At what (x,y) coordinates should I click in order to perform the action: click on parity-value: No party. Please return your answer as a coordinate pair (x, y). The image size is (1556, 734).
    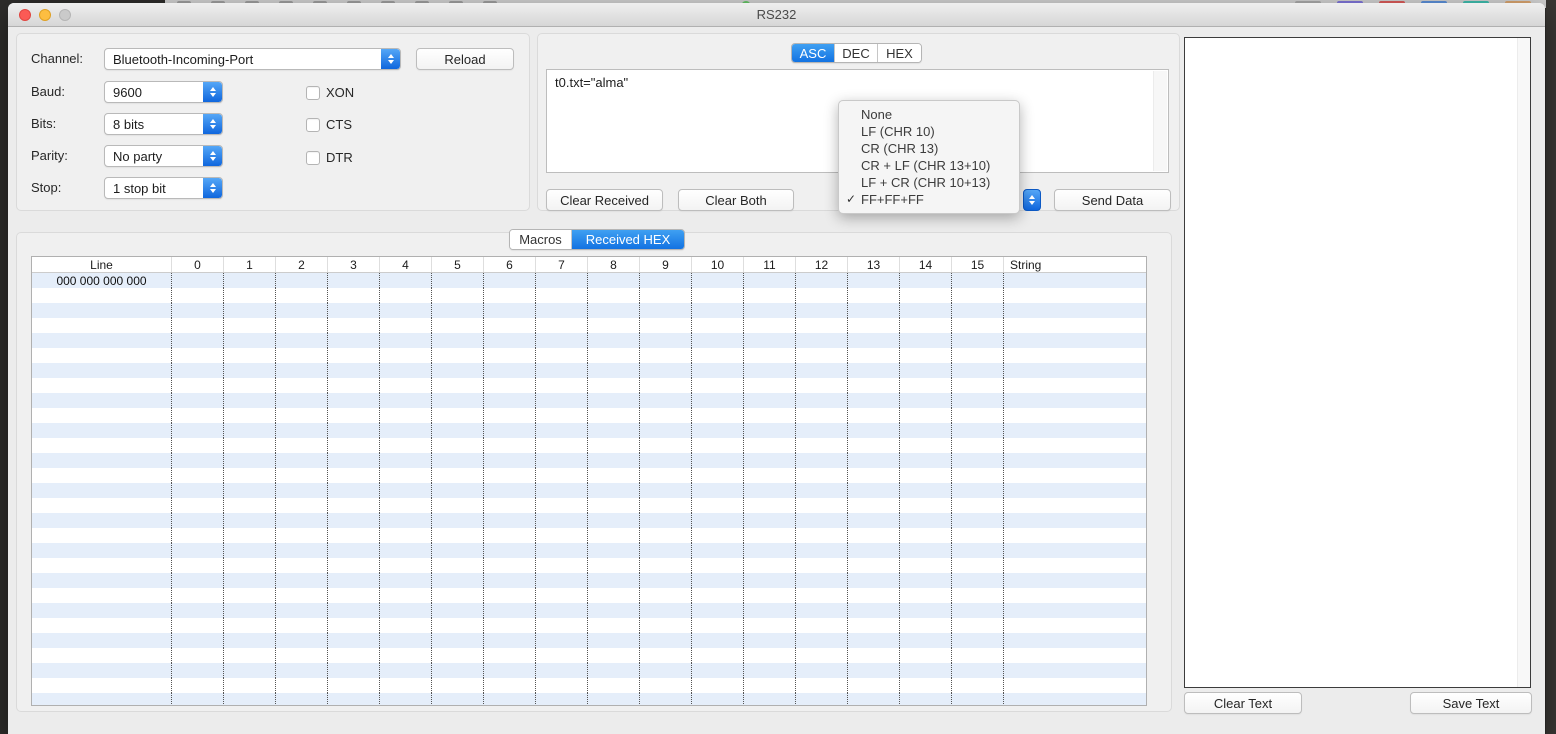
    Looking at the image, I should click on (138, 156).